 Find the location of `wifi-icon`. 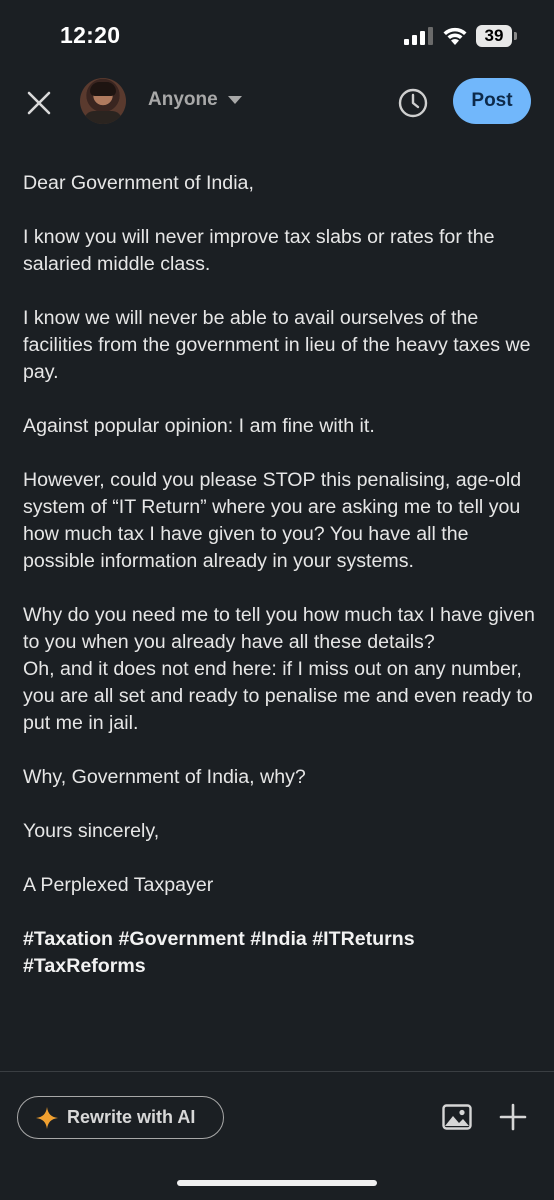

wifi-icon is located at coordinates (455, 36).